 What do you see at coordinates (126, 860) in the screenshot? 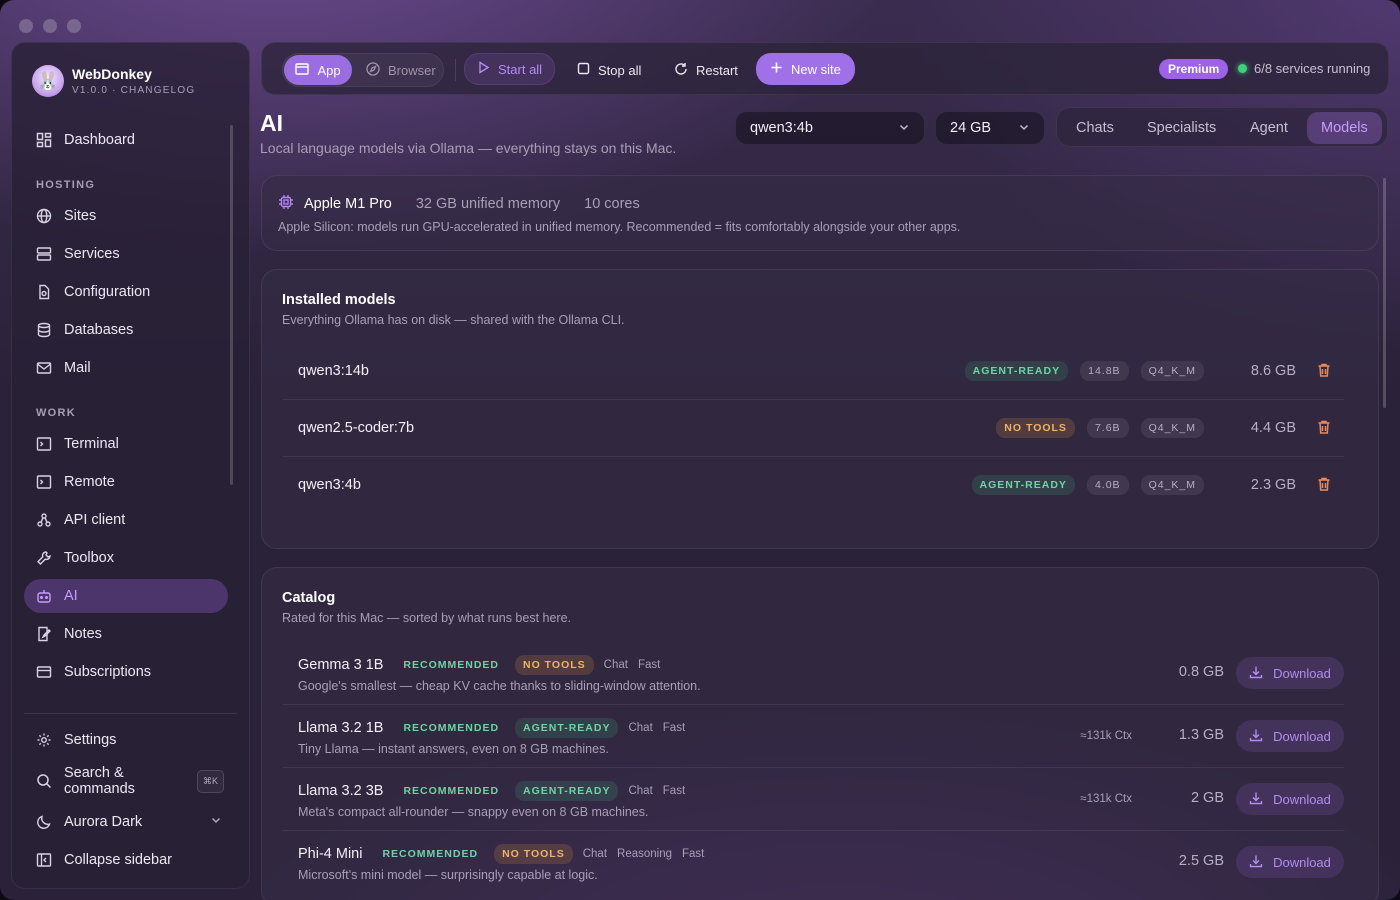
I see `collapse-sidebar-button: Collapse sidebar` at bounding box center [126, 860].